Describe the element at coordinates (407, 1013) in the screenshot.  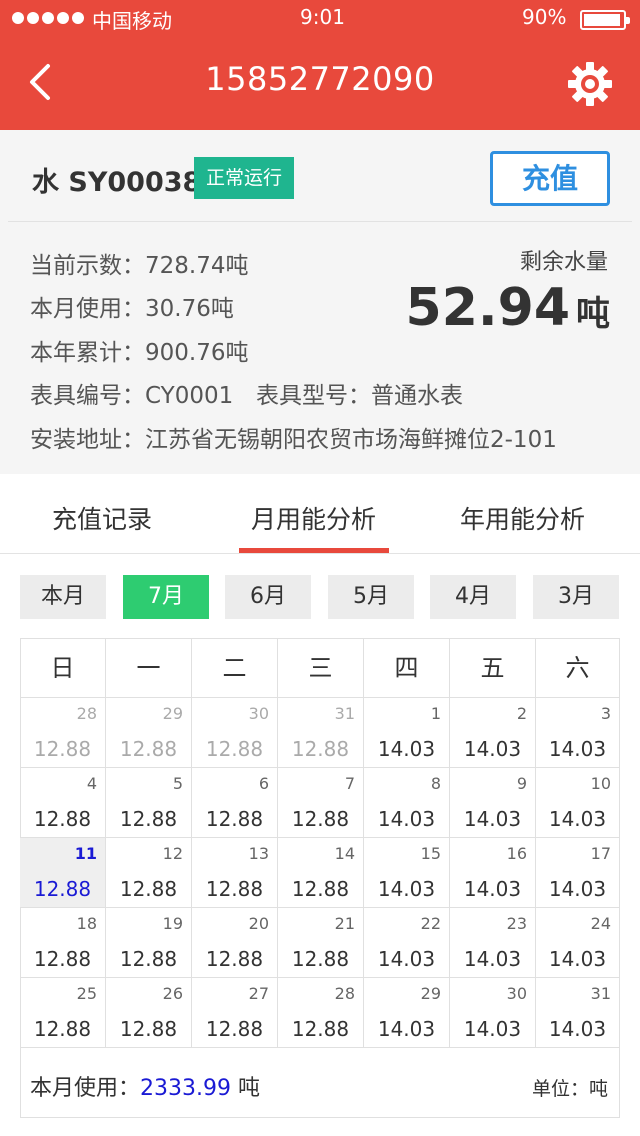
I see `calendar-day-cell: 29 14.03` at that location.